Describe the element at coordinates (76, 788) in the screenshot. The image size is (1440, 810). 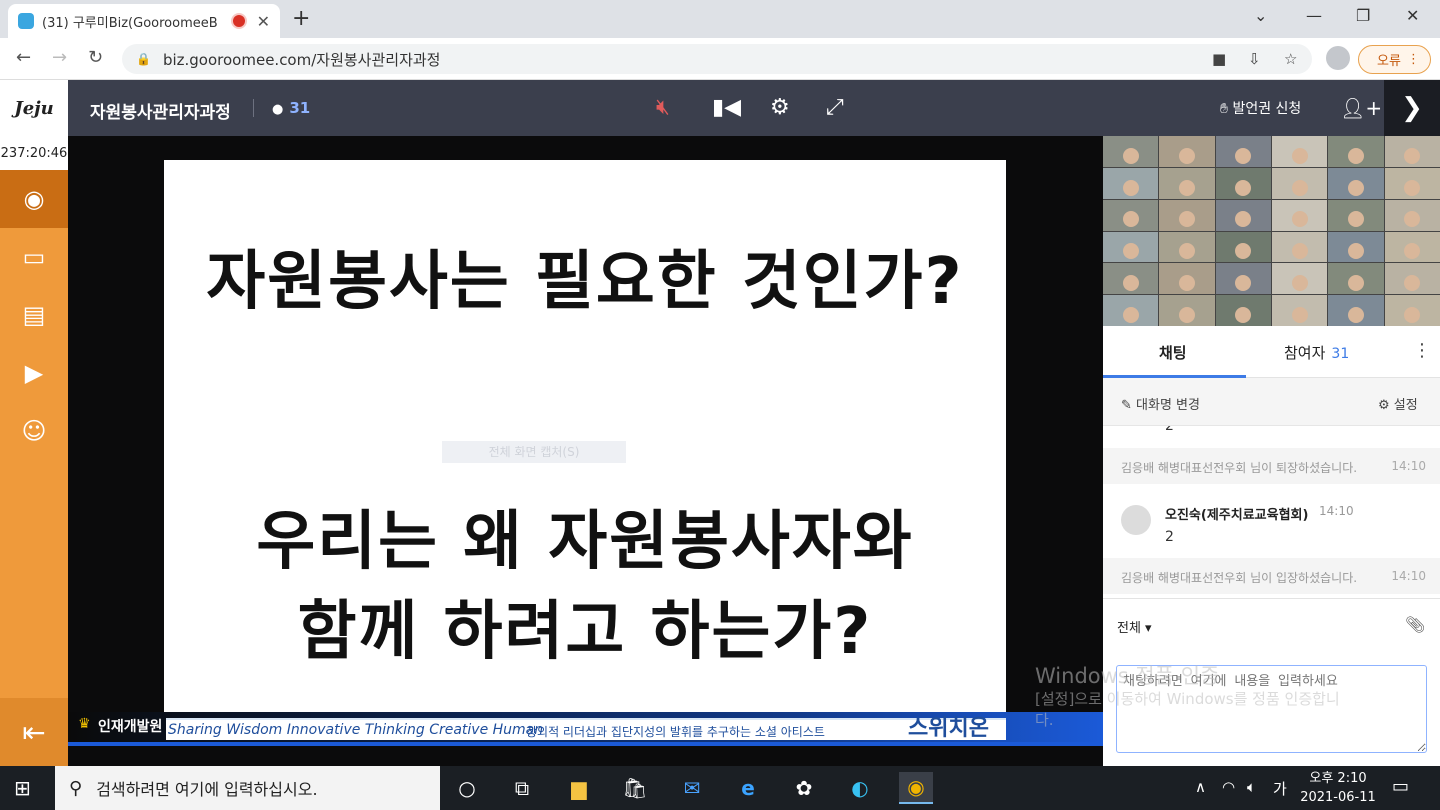
I see `search-icon: ⚲` at that location.